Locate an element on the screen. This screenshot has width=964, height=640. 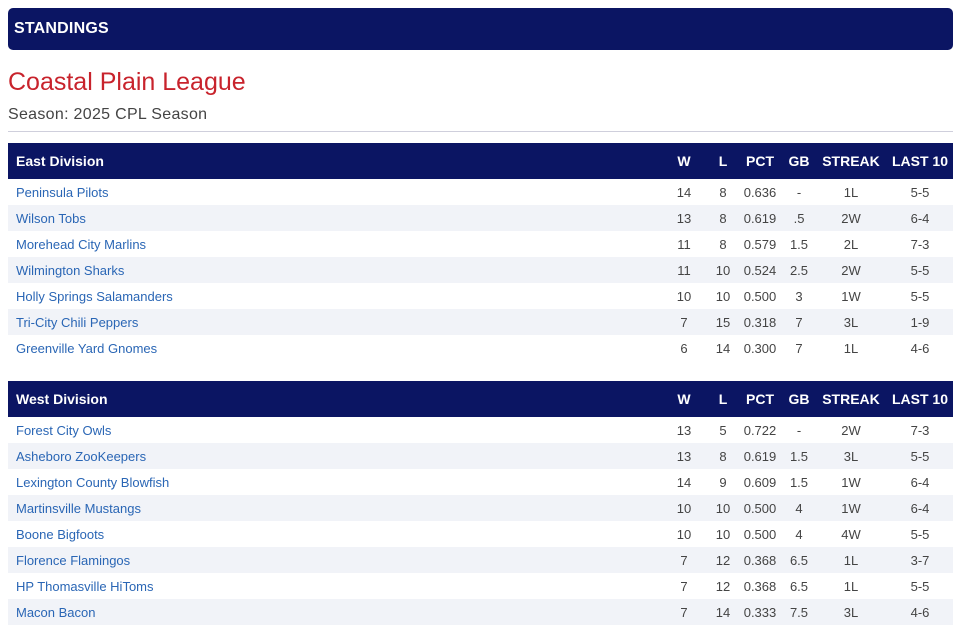
streak-cell: 3L is located at coordinates (851, 456).